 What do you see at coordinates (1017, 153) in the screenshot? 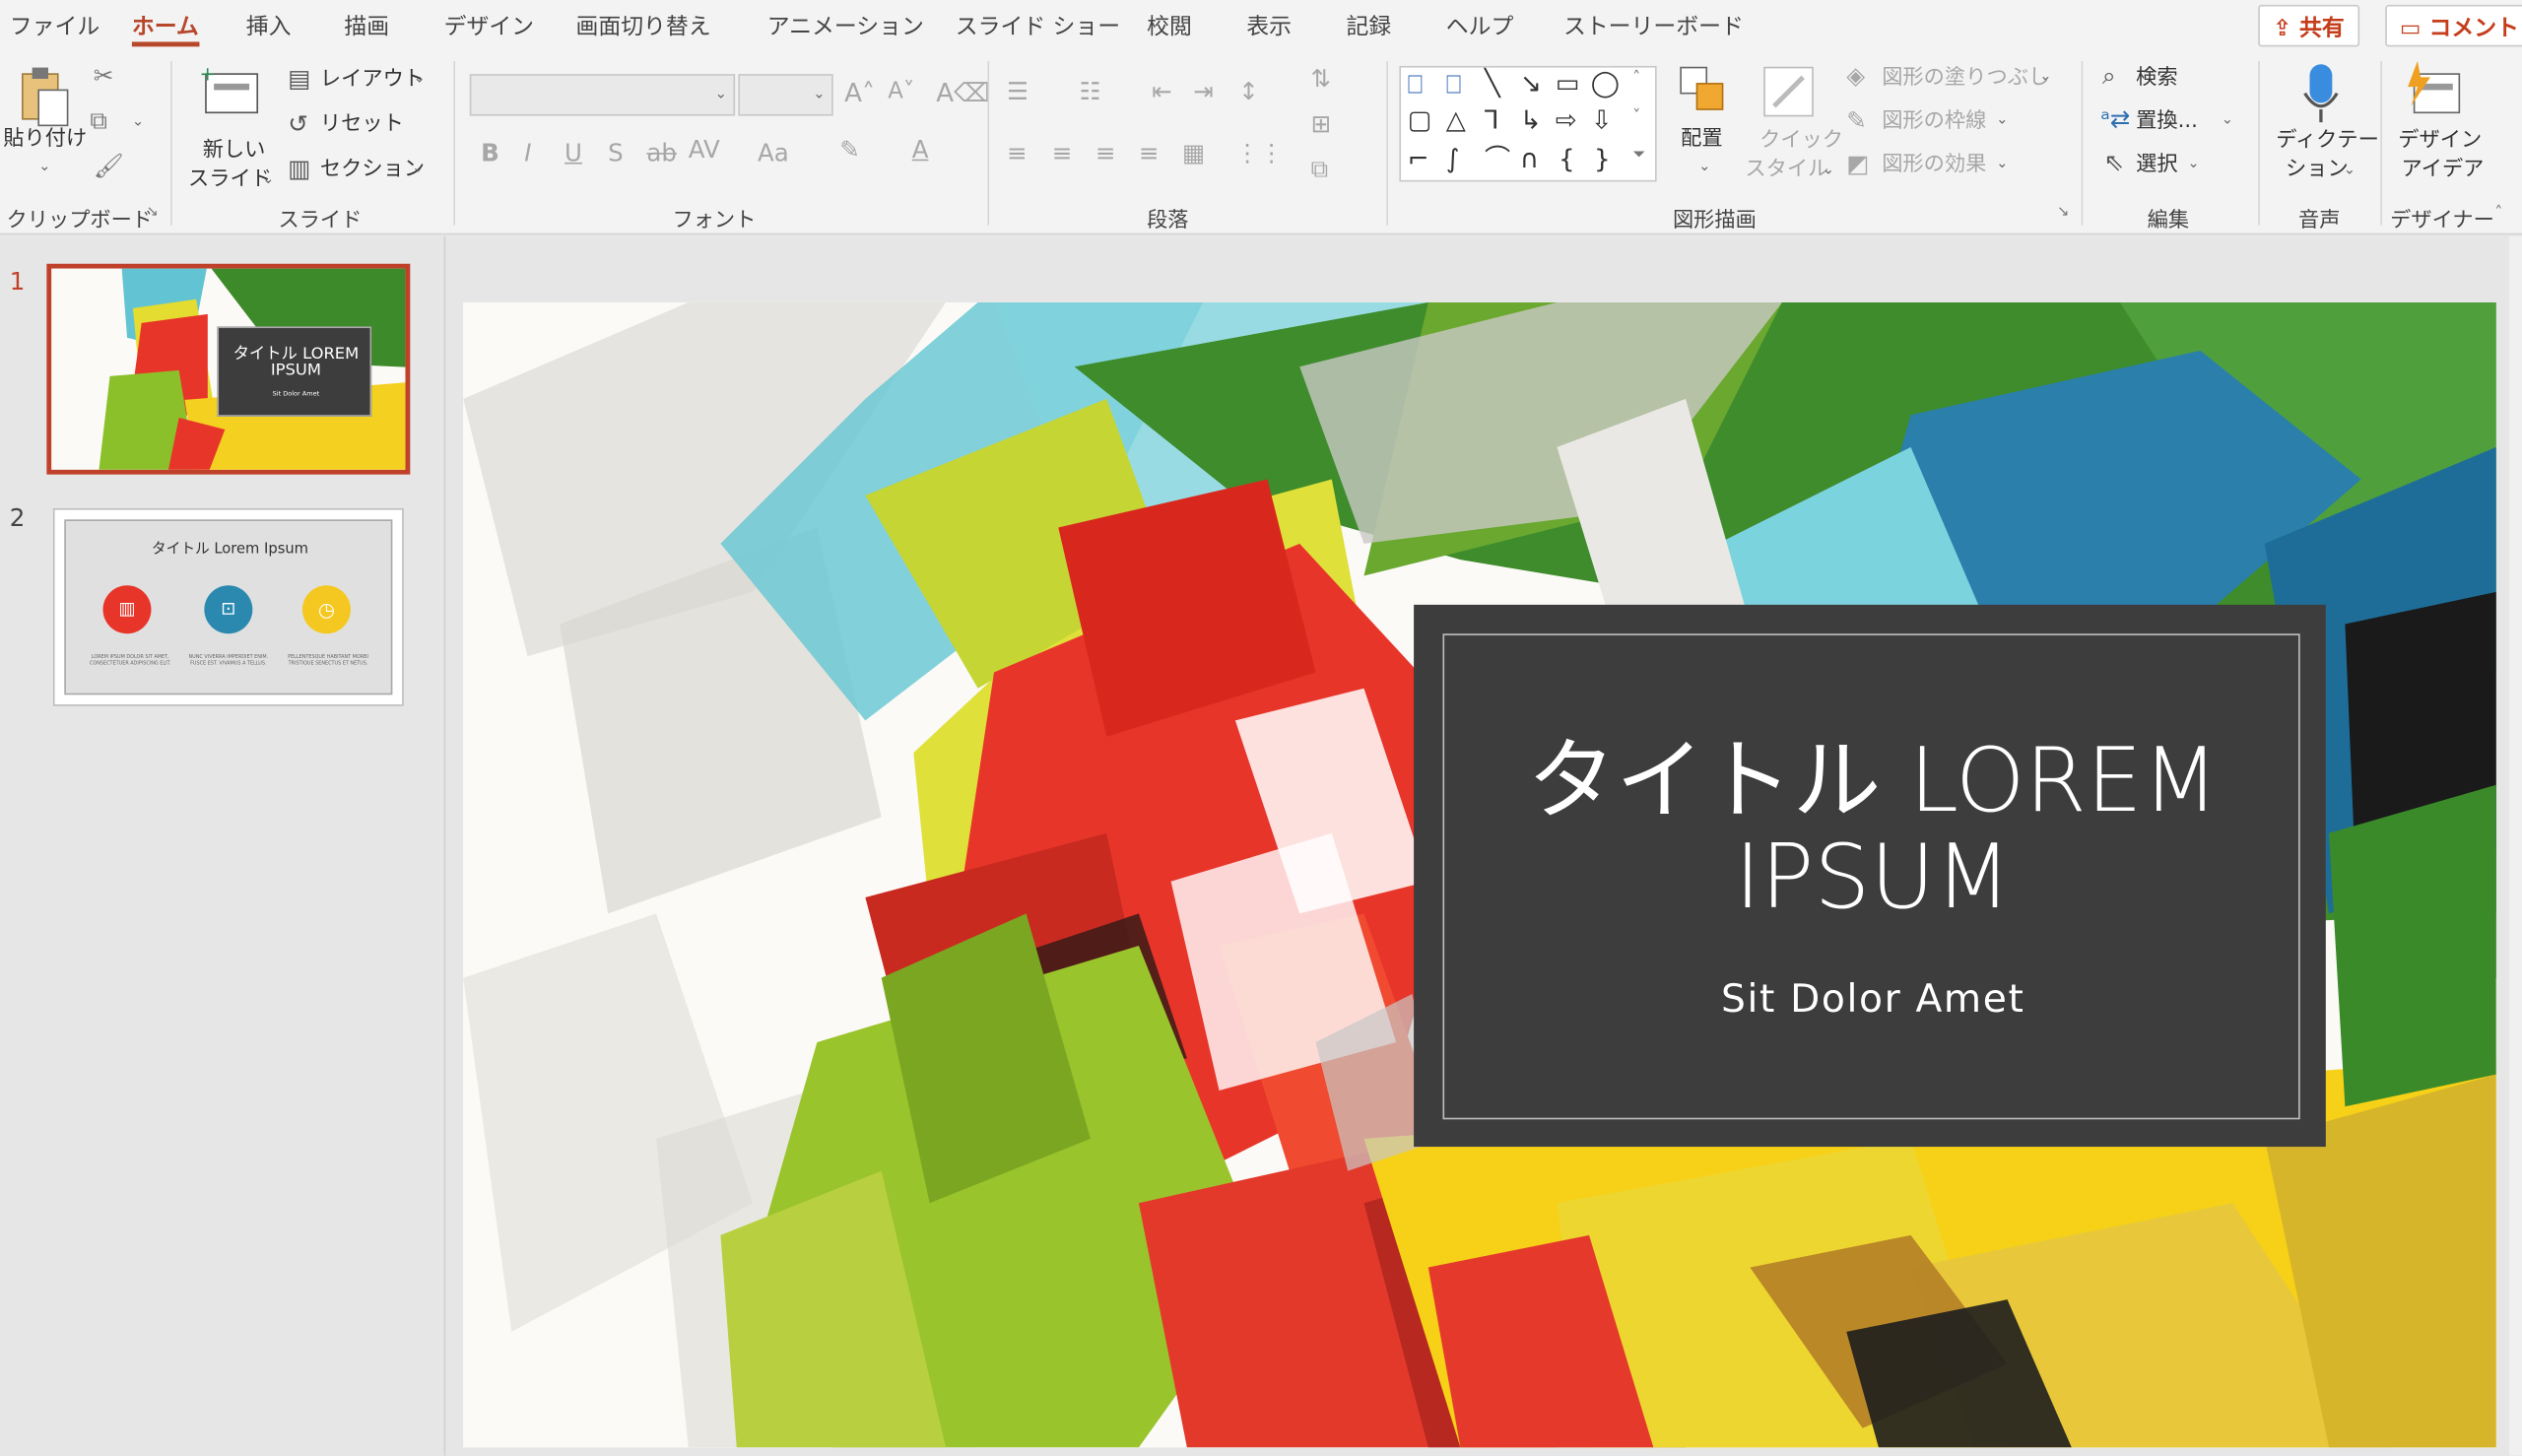
I see `align-left-icon: ≡` at bounding box center [1017, 153].